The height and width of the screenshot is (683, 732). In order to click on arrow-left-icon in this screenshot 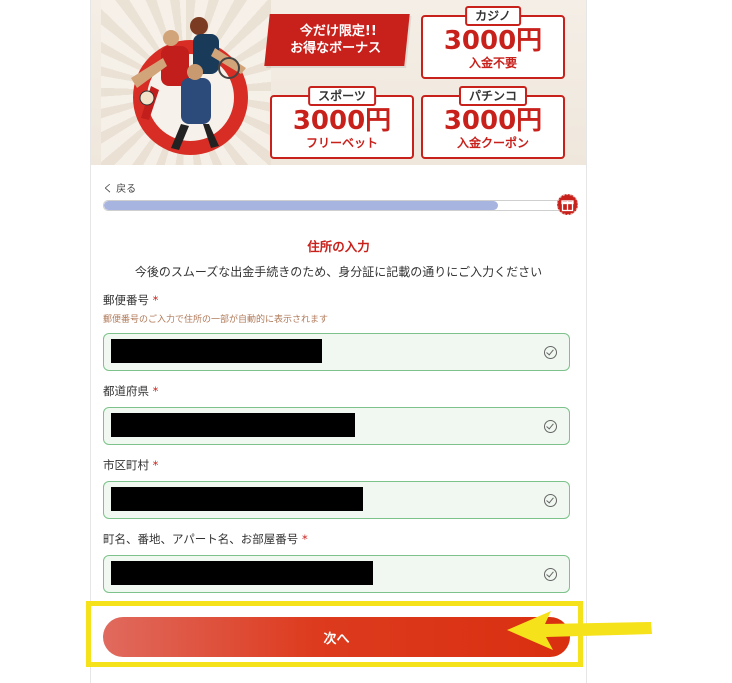, I will do `click(579, 630)`.